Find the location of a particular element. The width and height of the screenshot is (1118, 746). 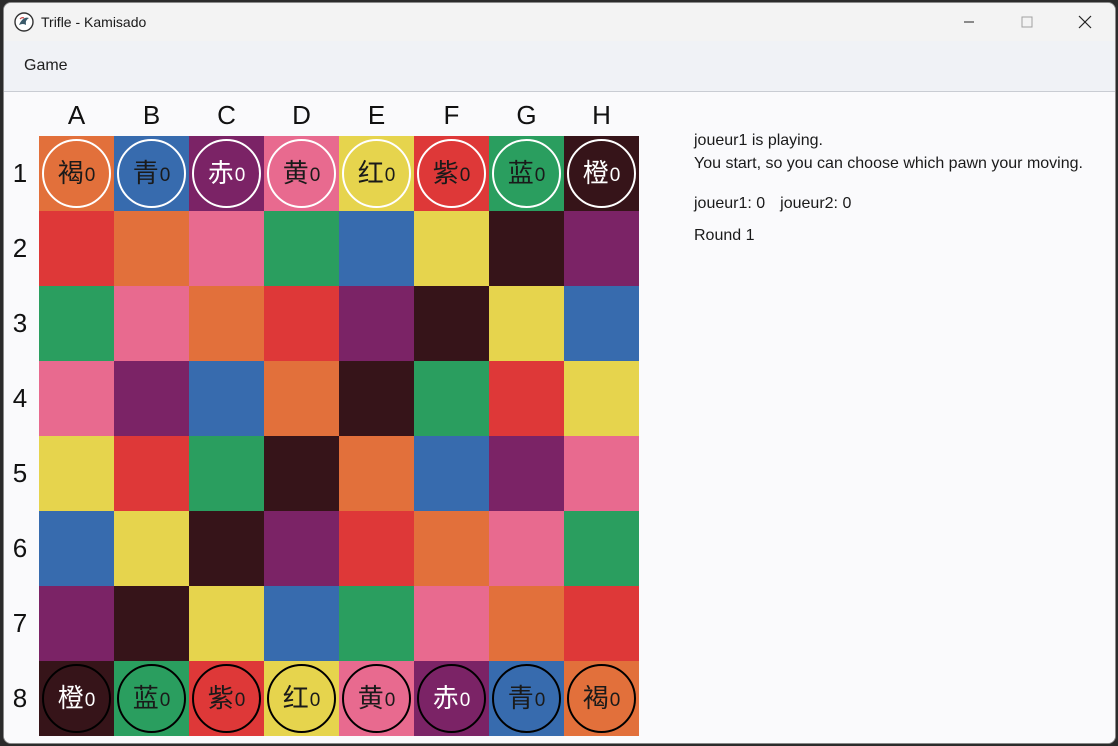

row-label: 8 is located at coordinates (20, 698).